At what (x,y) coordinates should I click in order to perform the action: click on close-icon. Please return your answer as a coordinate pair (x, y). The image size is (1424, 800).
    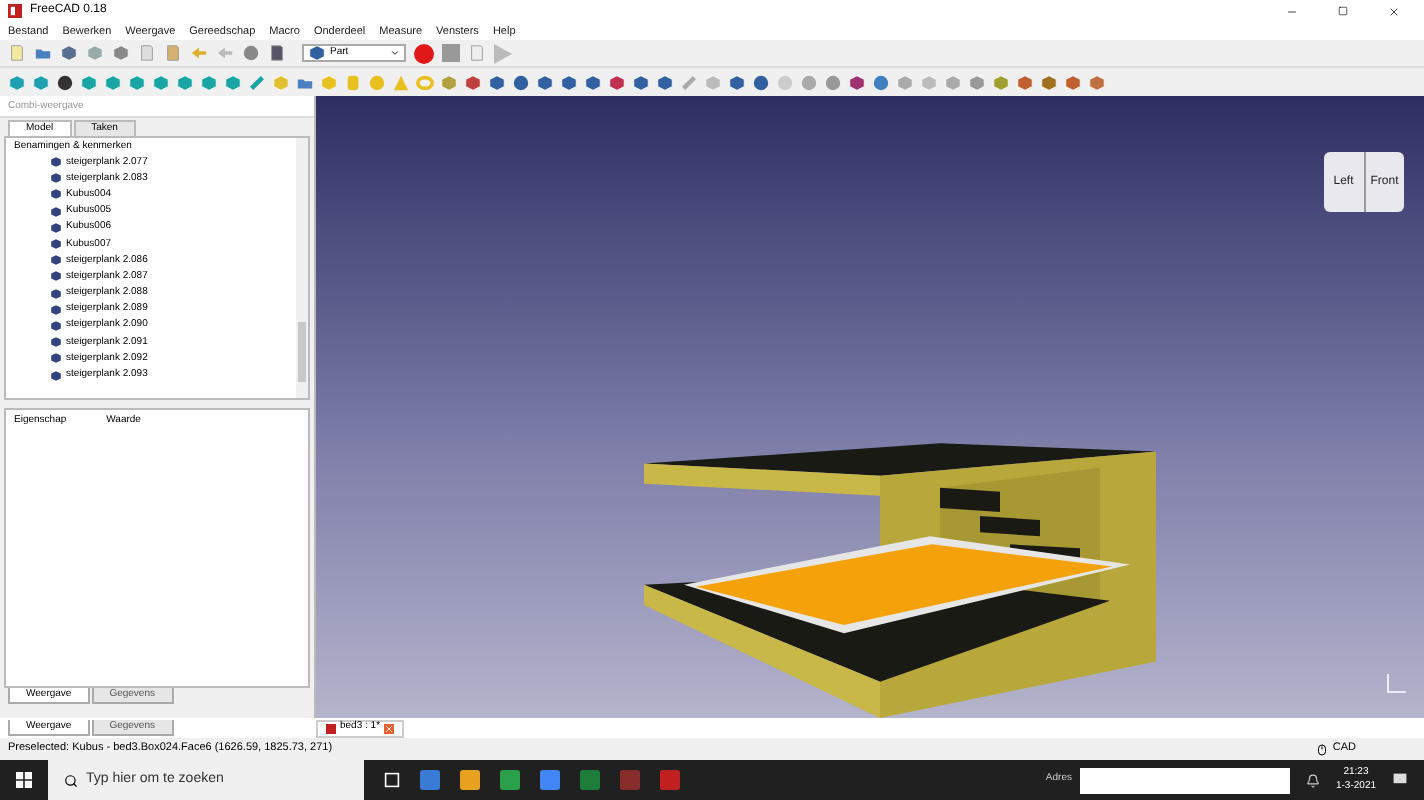
    Looking at the image, I should click on (1394, 11).